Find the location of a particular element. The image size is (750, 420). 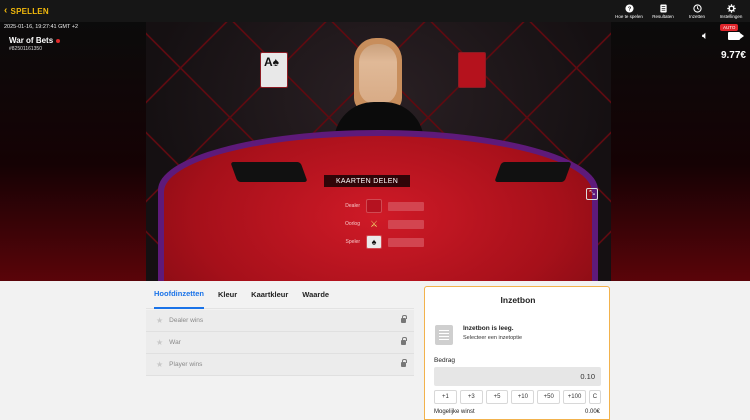

player-bet-slot is located at coordinates (406, 242).